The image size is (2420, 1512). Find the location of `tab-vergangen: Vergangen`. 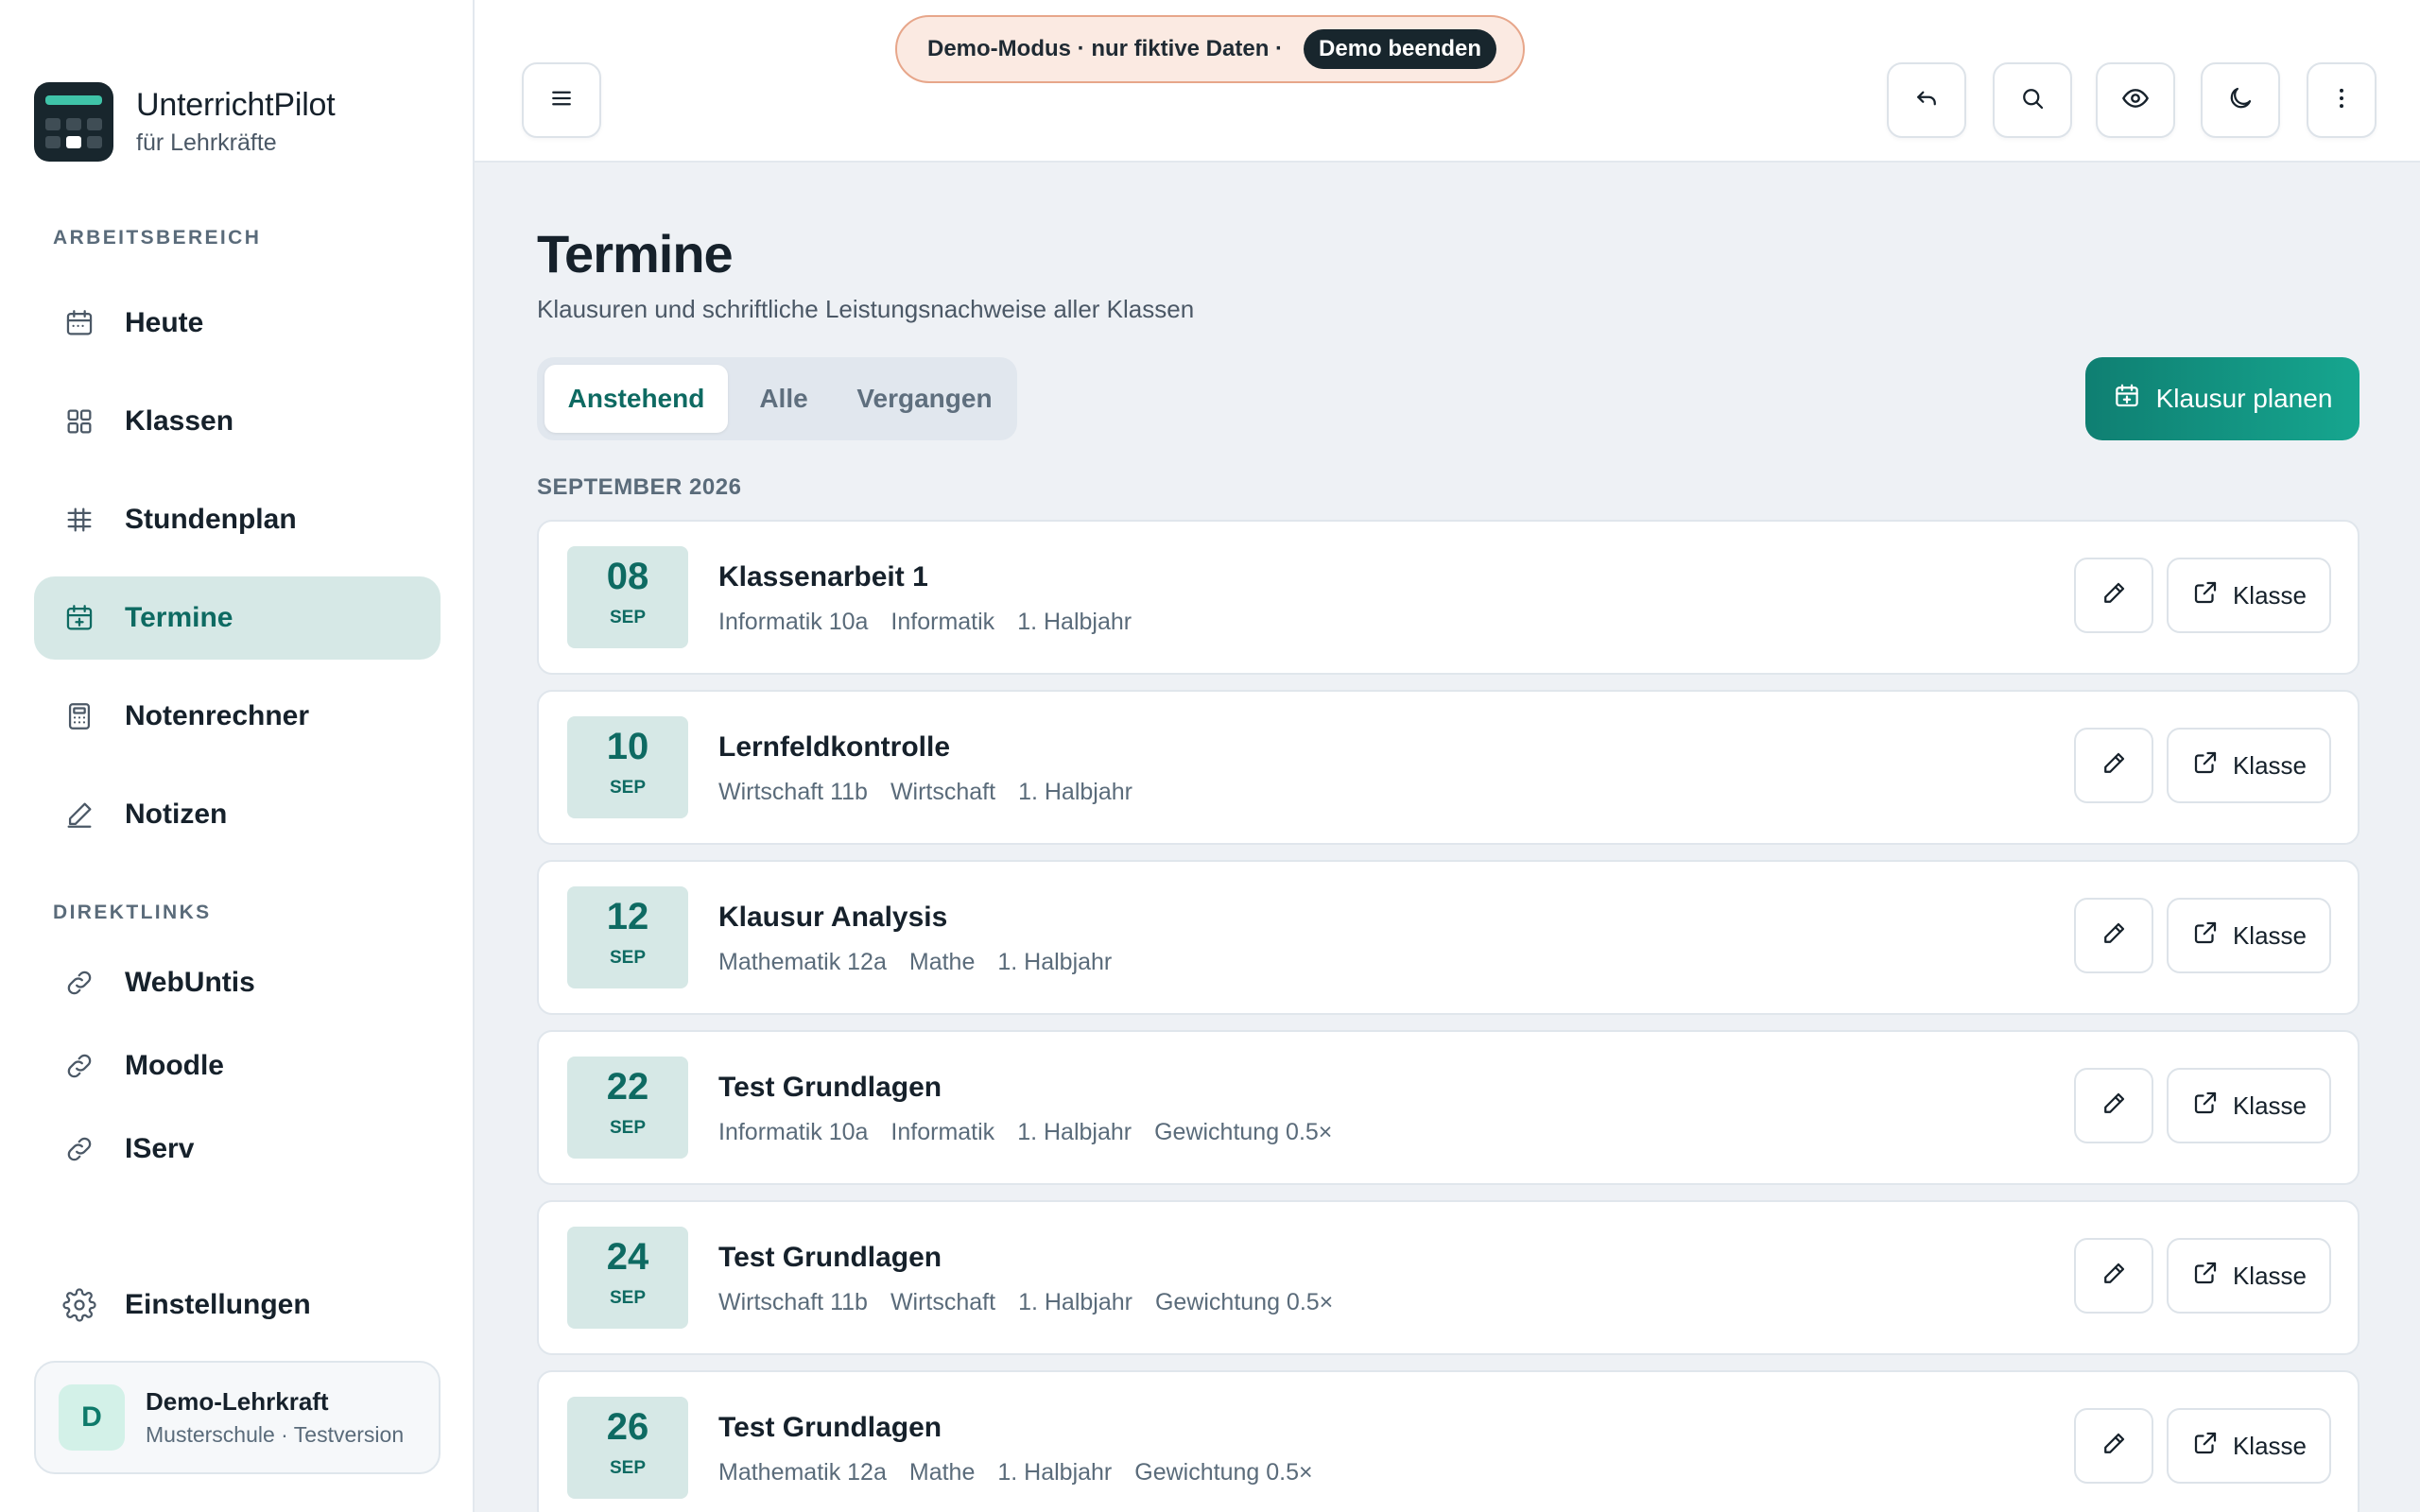

tab-vergangen: Vergangen is located at coordinates (924, 399).